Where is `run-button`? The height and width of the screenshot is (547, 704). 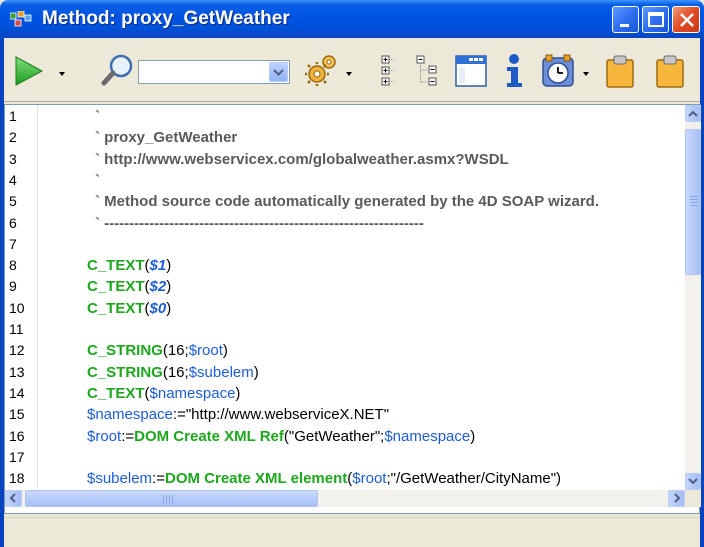
run-button is located at coordinates (41, 71).